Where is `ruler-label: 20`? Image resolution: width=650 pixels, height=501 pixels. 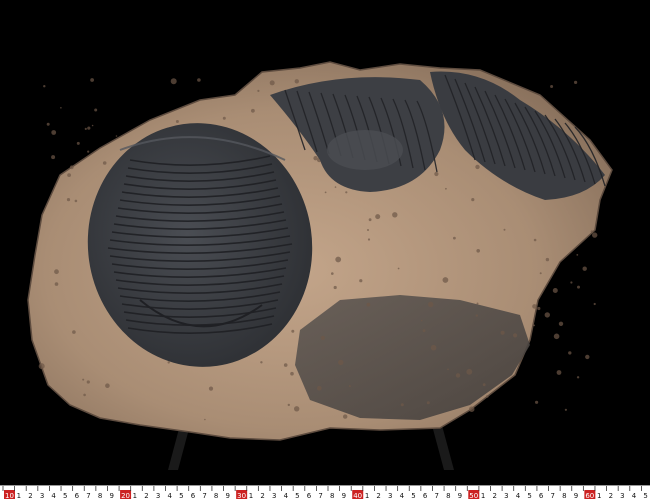 ruler-label: 20 is located at coordinates (125, 496).